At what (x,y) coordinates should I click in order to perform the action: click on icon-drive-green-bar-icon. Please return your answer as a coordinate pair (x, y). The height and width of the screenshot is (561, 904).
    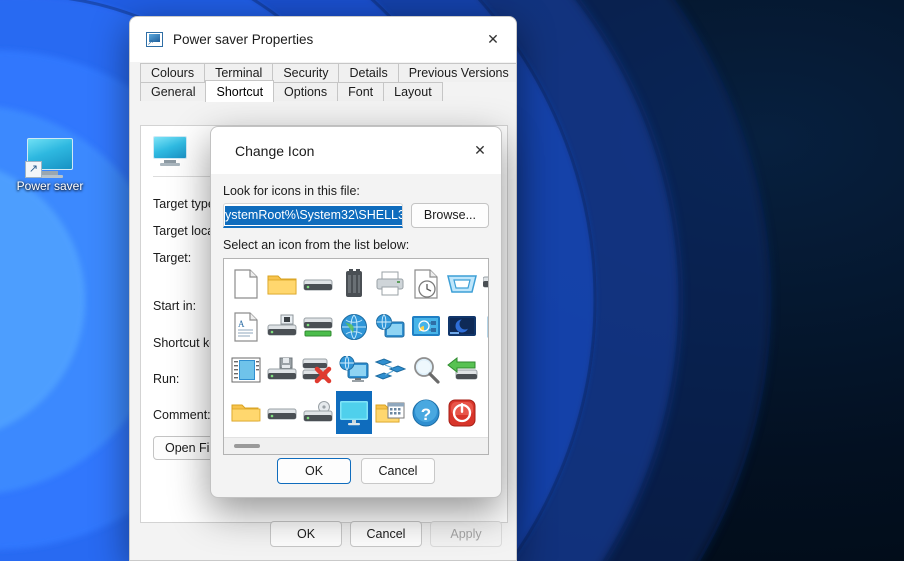
    Looking at the image, I should click on (318, 326).